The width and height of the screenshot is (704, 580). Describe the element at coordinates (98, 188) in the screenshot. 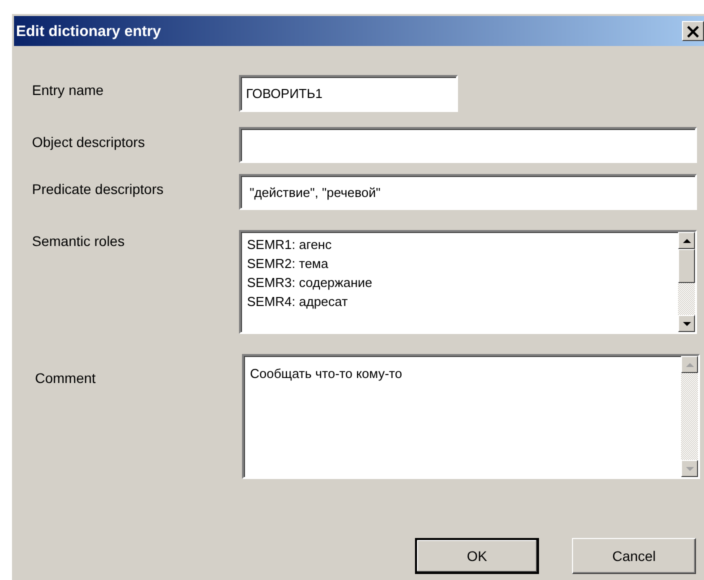

I see `field-label: Predicate descriptors` at that location.